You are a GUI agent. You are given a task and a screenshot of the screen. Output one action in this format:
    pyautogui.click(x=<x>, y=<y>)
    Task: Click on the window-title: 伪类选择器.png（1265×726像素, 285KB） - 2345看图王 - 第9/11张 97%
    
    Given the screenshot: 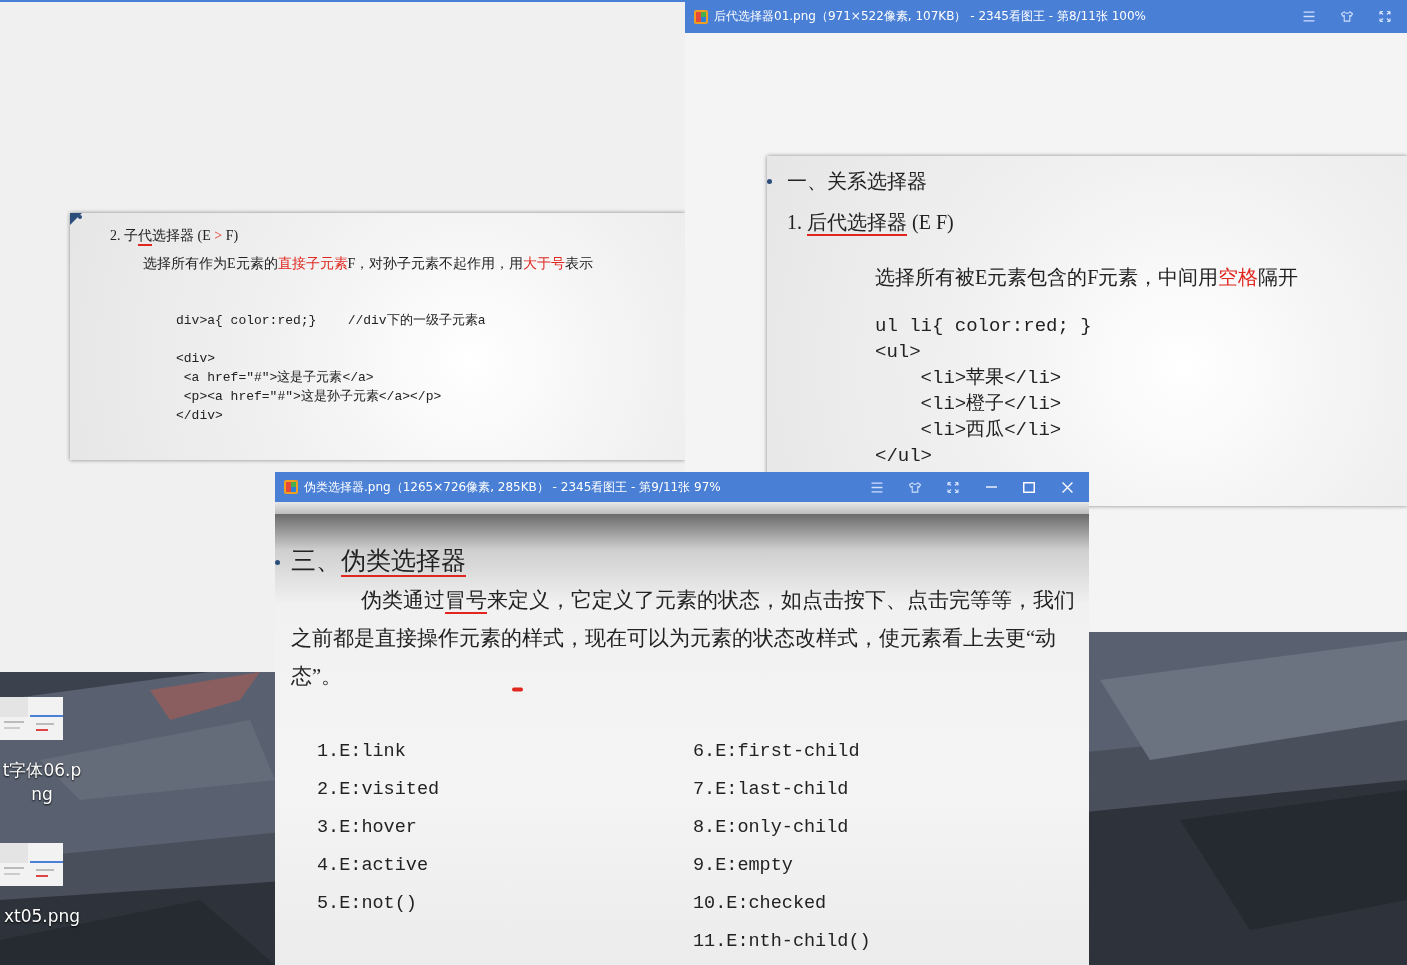 What is the action you would take?
    pyautogui.click(x=513, y=487)
    